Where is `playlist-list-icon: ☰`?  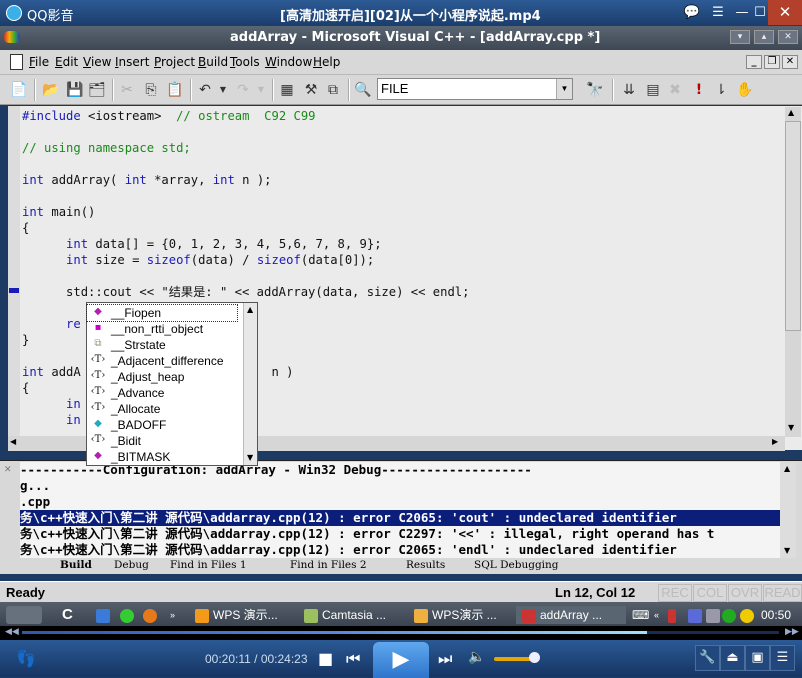
playlist-list-icon: ☰ is located at coordinates (782, 658).